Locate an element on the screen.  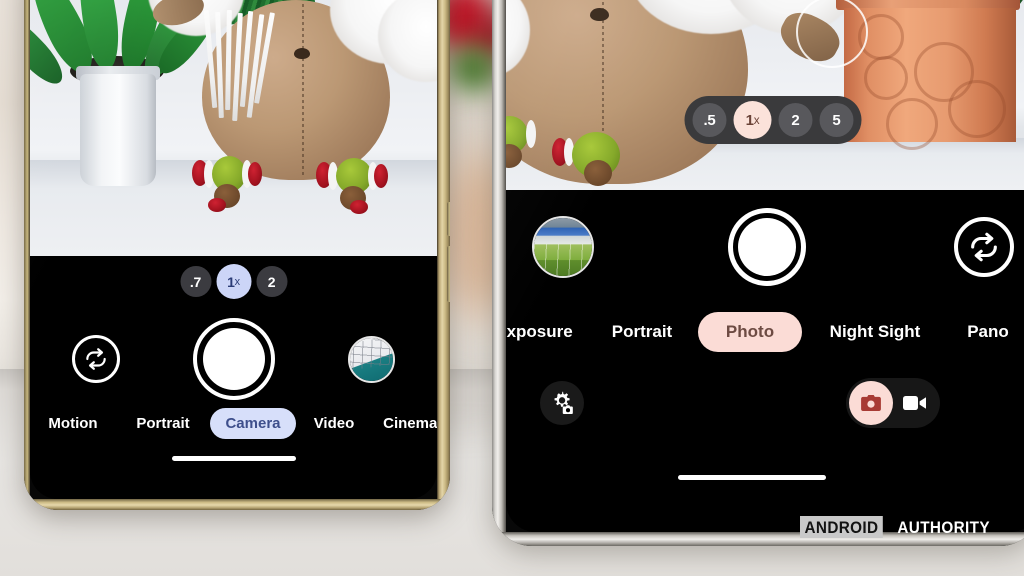
right-shutter-row is located at coordinates (765, 247).